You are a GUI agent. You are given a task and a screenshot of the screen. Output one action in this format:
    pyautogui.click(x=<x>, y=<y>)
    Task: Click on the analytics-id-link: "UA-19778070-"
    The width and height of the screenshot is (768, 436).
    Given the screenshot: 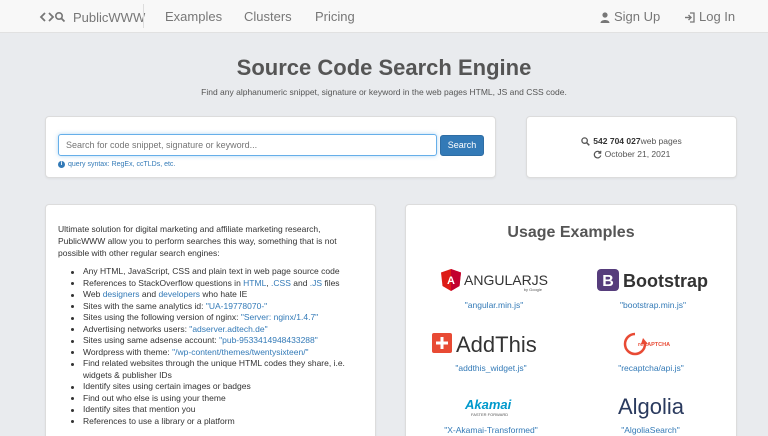 What is the action you would take?
    pyautogui.click(x=236, y=306)
    